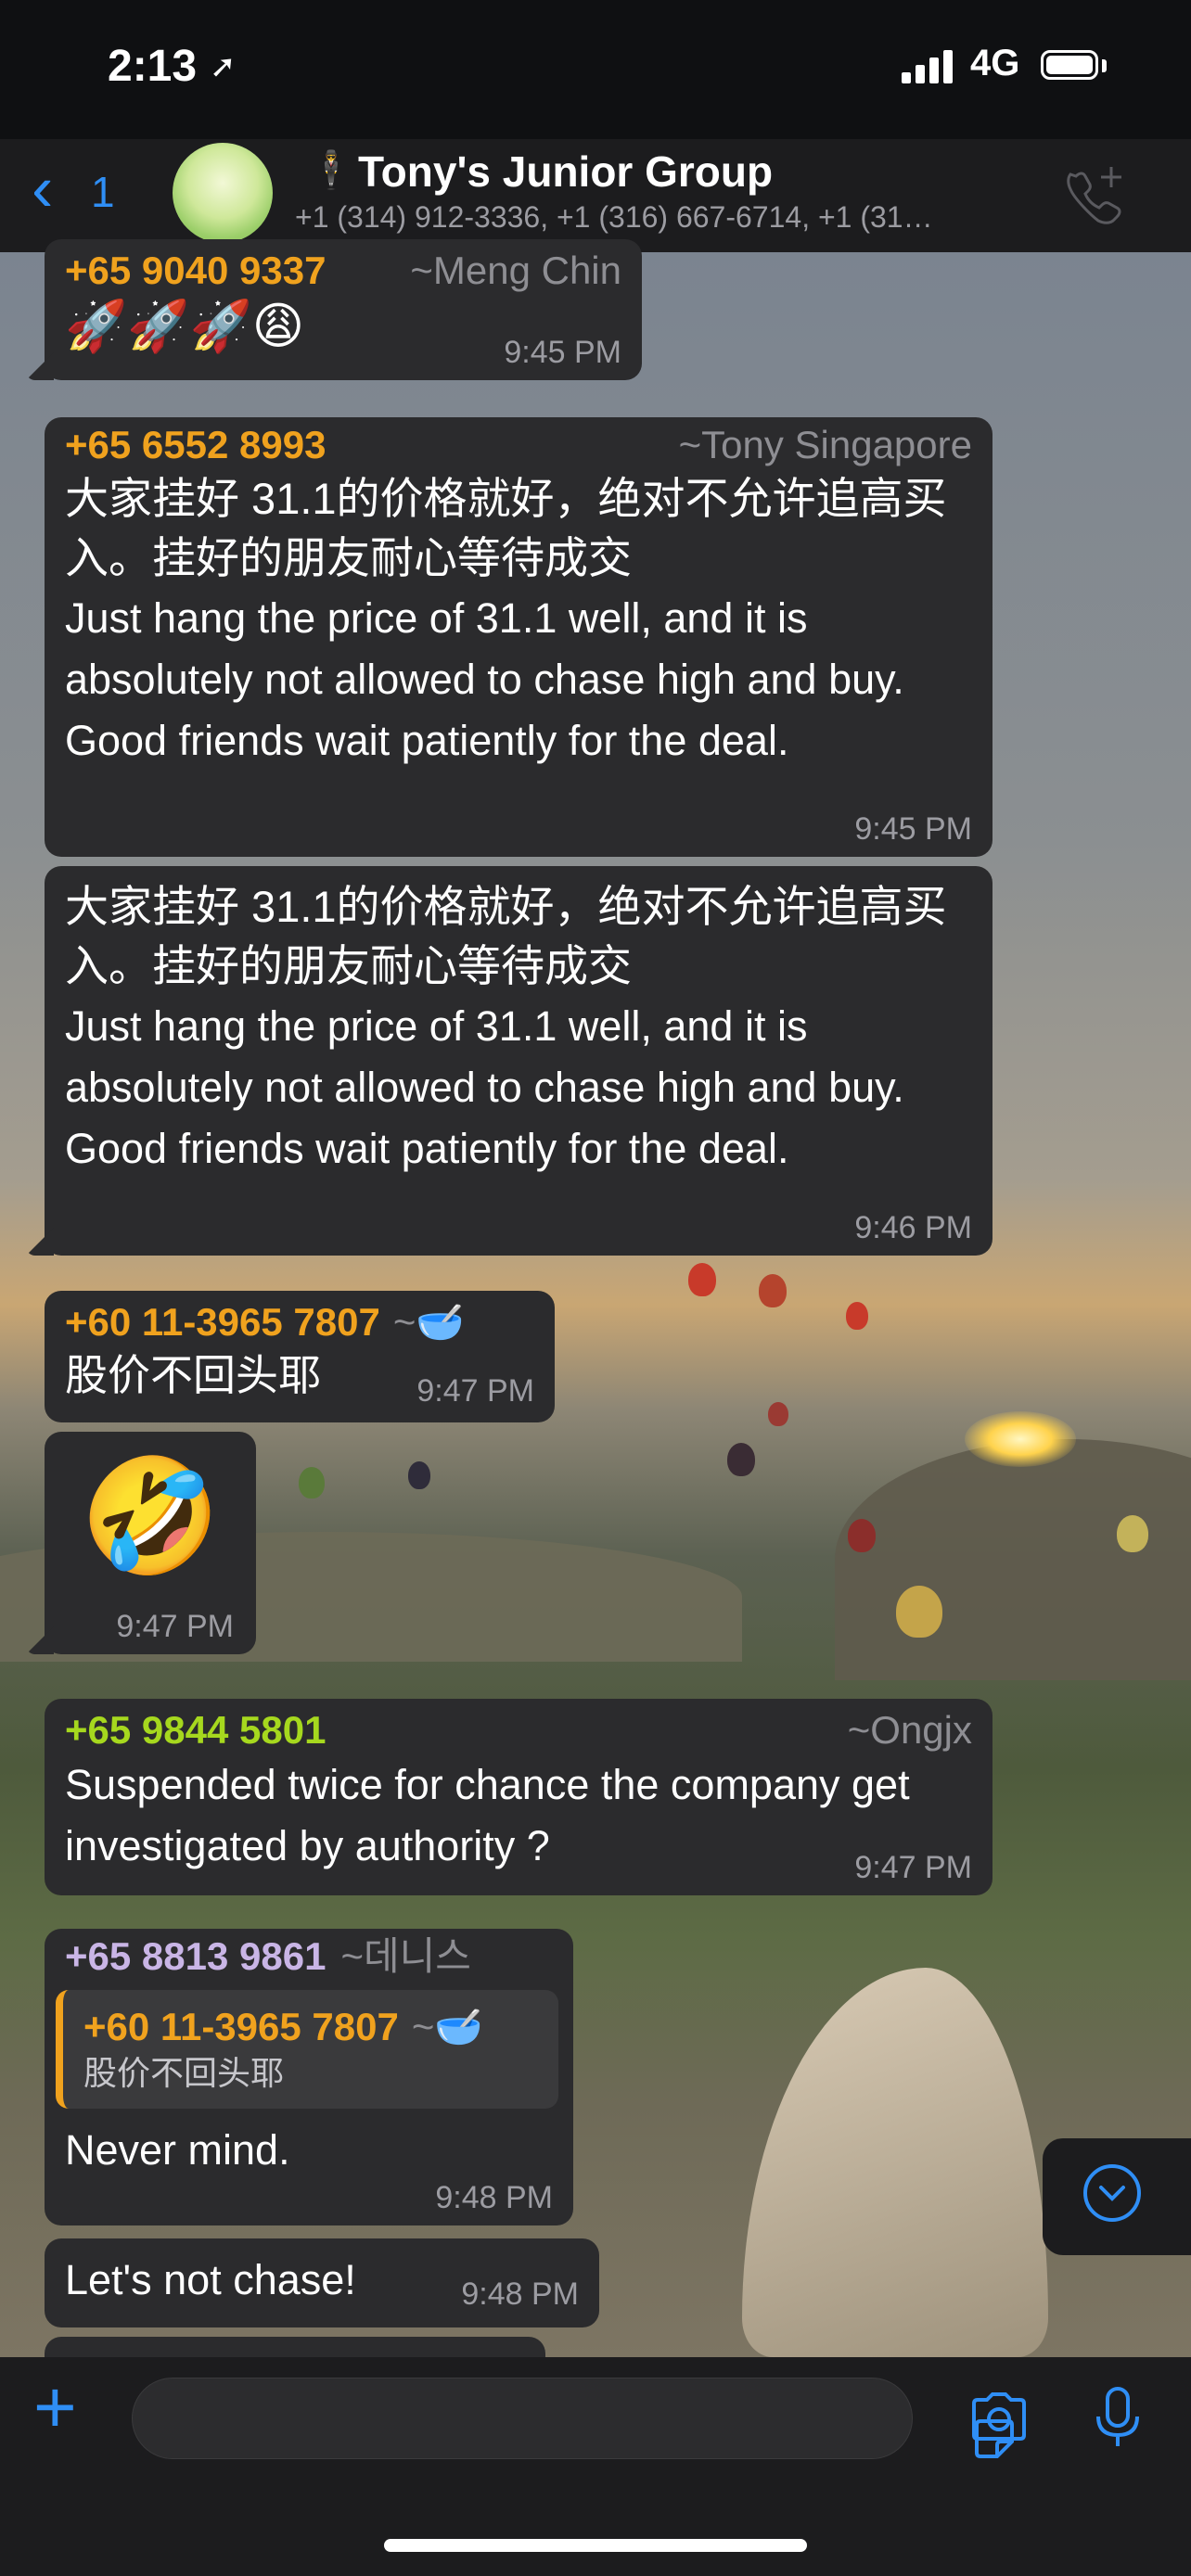 Image resolution: width=1191 pixels, height=2576 pixels. I want to click on message-bubble-partial, so click(295, 2347).